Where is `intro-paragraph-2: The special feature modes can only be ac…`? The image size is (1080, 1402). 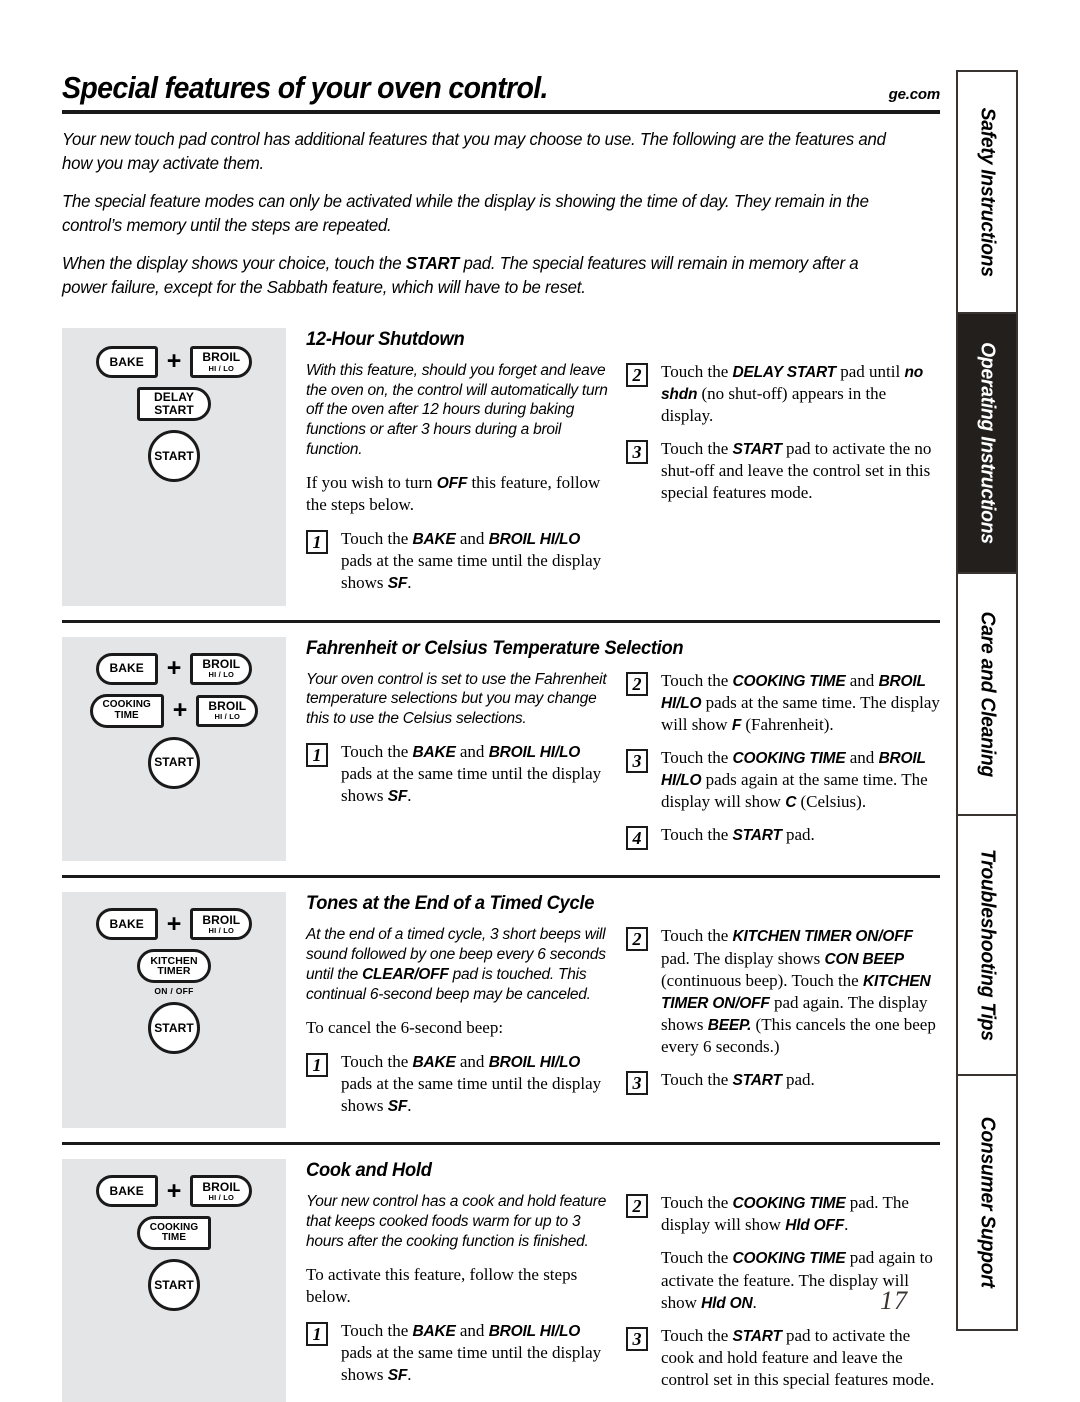
intro-paragraph-2: The special feature modes can only be ac… is located at coordinates (465, 212).